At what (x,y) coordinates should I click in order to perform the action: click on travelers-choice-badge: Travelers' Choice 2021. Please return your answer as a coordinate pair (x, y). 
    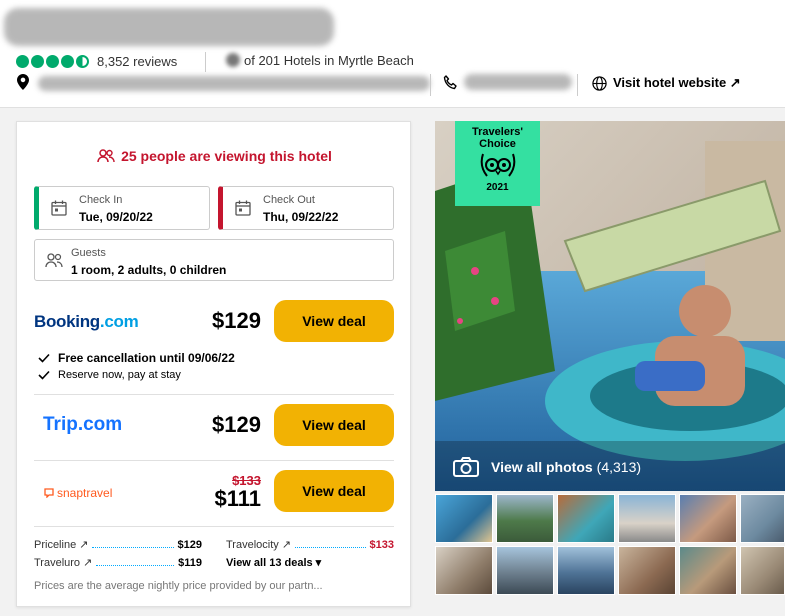
    Looking at the image, I should click on (497, 163).